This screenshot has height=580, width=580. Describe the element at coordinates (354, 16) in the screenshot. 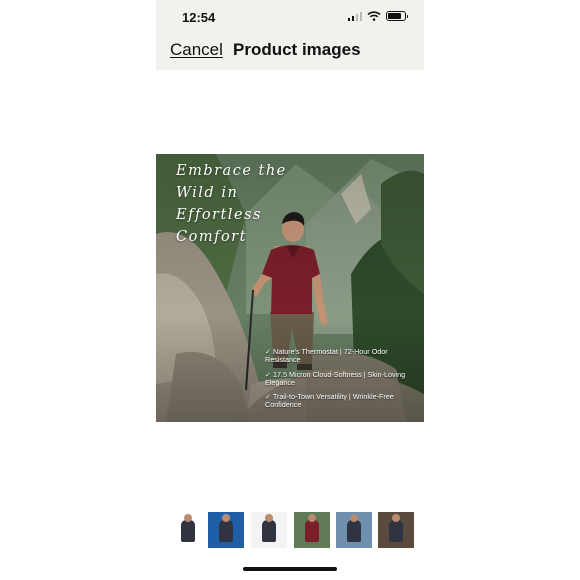

I see `cellular-signal-icon` at that location.